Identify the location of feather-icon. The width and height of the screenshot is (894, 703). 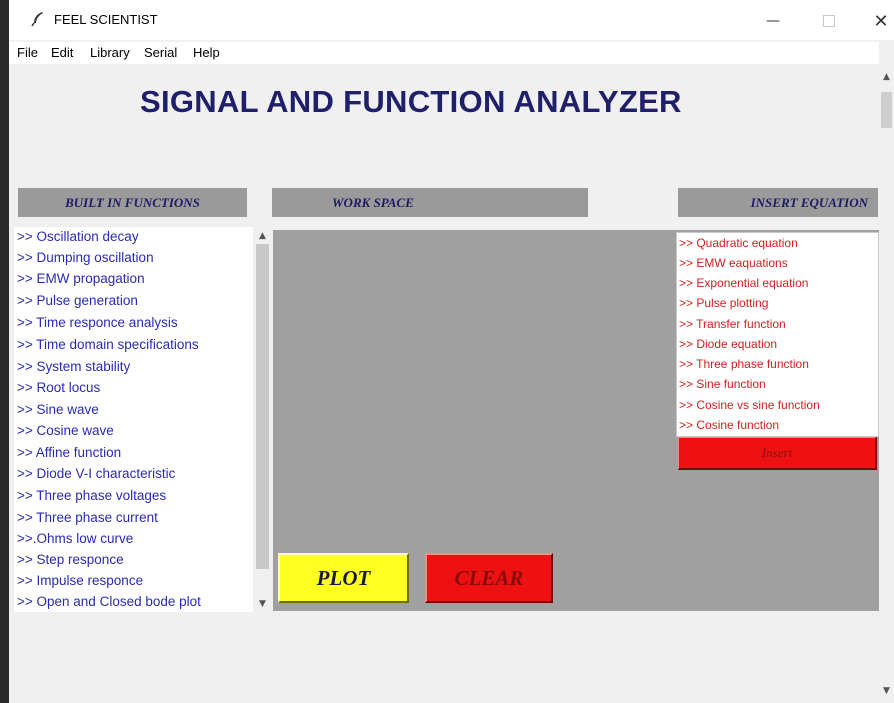
(37, 19).